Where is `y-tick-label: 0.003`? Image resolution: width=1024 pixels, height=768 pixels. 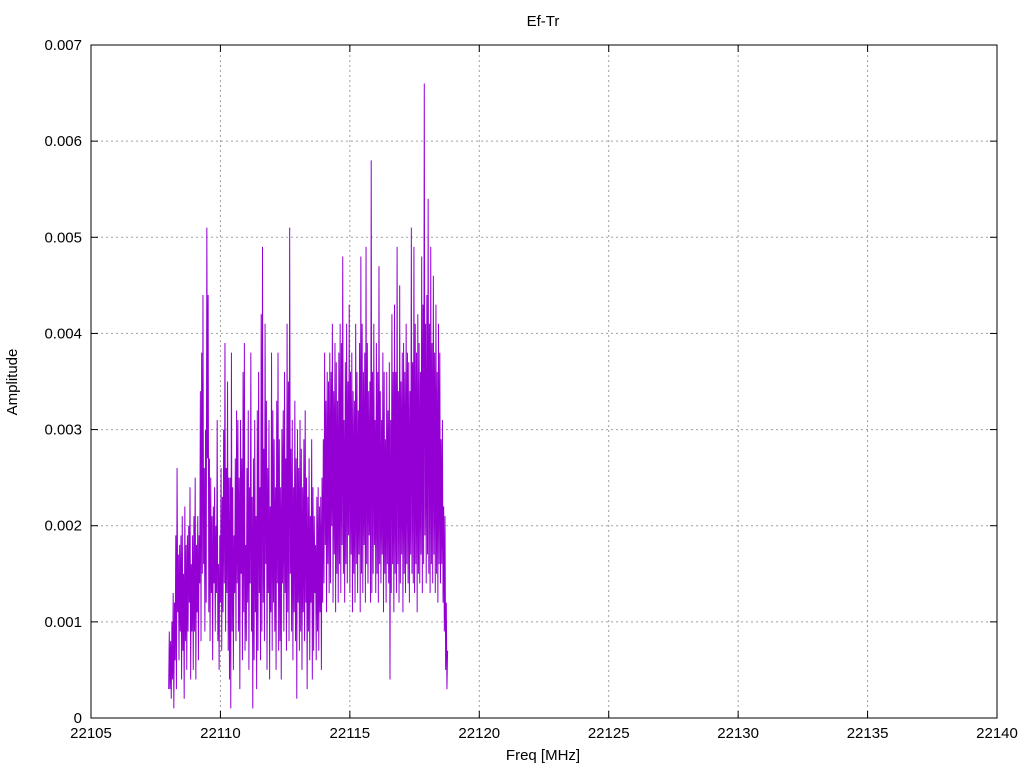 y-tick-label: 0.003 is located at coordinates (63, 430).